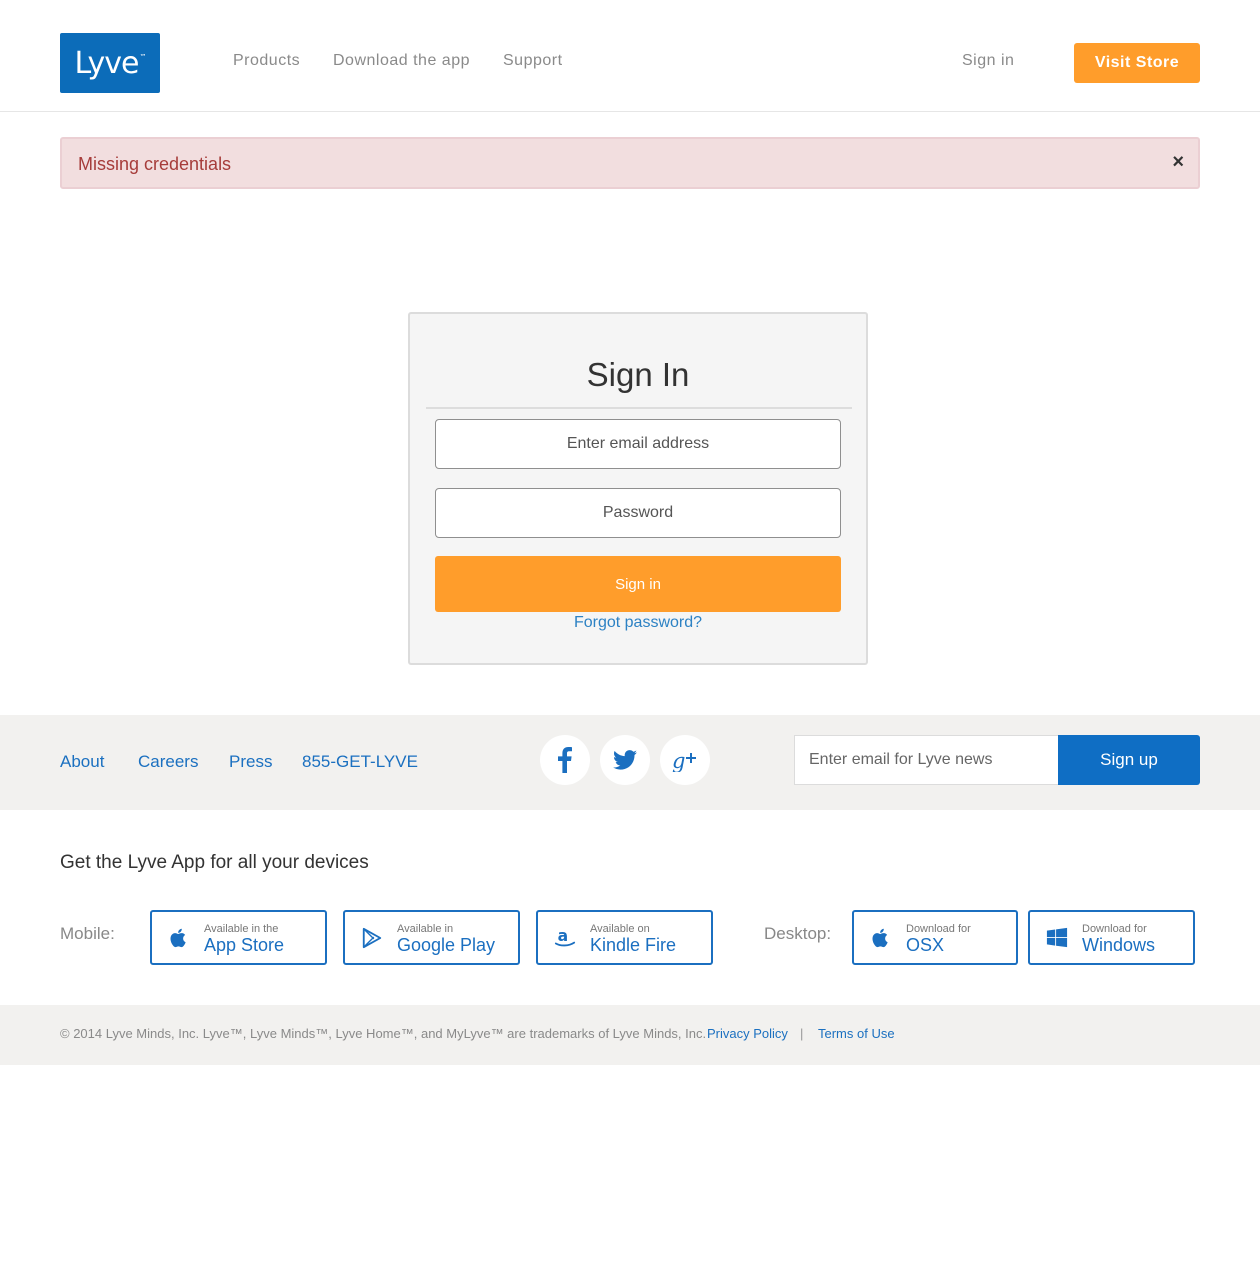  What do you see at coordinates (620, 929) in the screenshot?
I see `store-small-label: Available on` at bounding box center [620, 929].